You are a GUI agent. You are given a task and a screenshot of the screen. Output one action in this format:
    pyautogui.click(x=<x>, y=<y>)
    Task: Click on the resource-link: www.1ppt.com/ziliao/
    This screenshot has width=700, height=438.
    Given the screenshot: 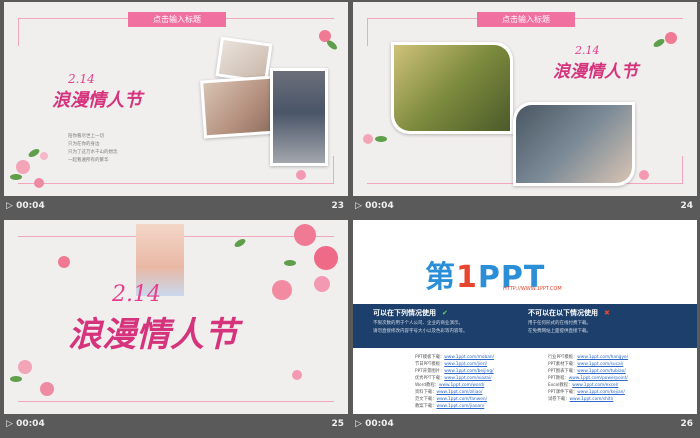 What is the action you would take?
    pyautogui.click(x=459, y=392)
    